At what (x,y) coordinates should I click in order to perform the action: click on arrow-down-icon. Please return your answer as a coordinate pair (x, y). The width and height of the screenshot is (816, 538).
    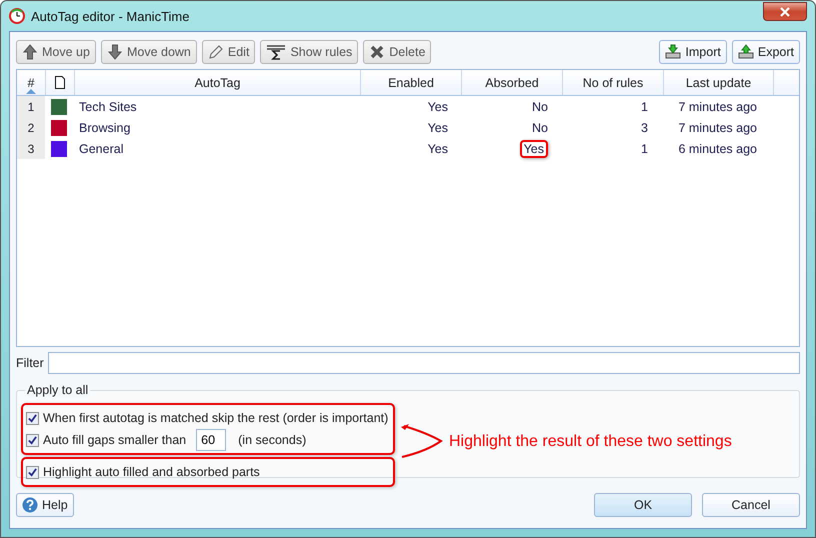
    Looking at the image, I should click on (114, 52).